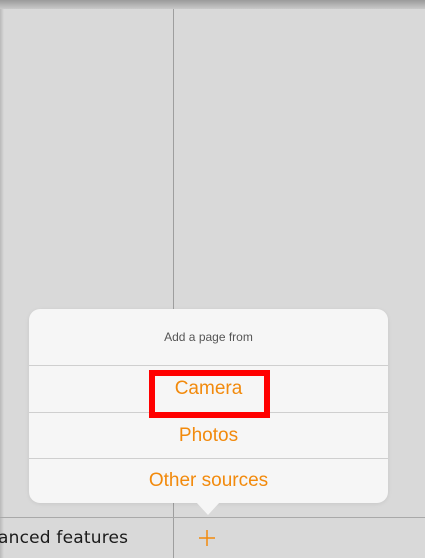 This screenshot has width=425, height=558. Describe the element at coordinates (208, 481) in the screenshot. I see `other-sources-option: Other sources` at that location.